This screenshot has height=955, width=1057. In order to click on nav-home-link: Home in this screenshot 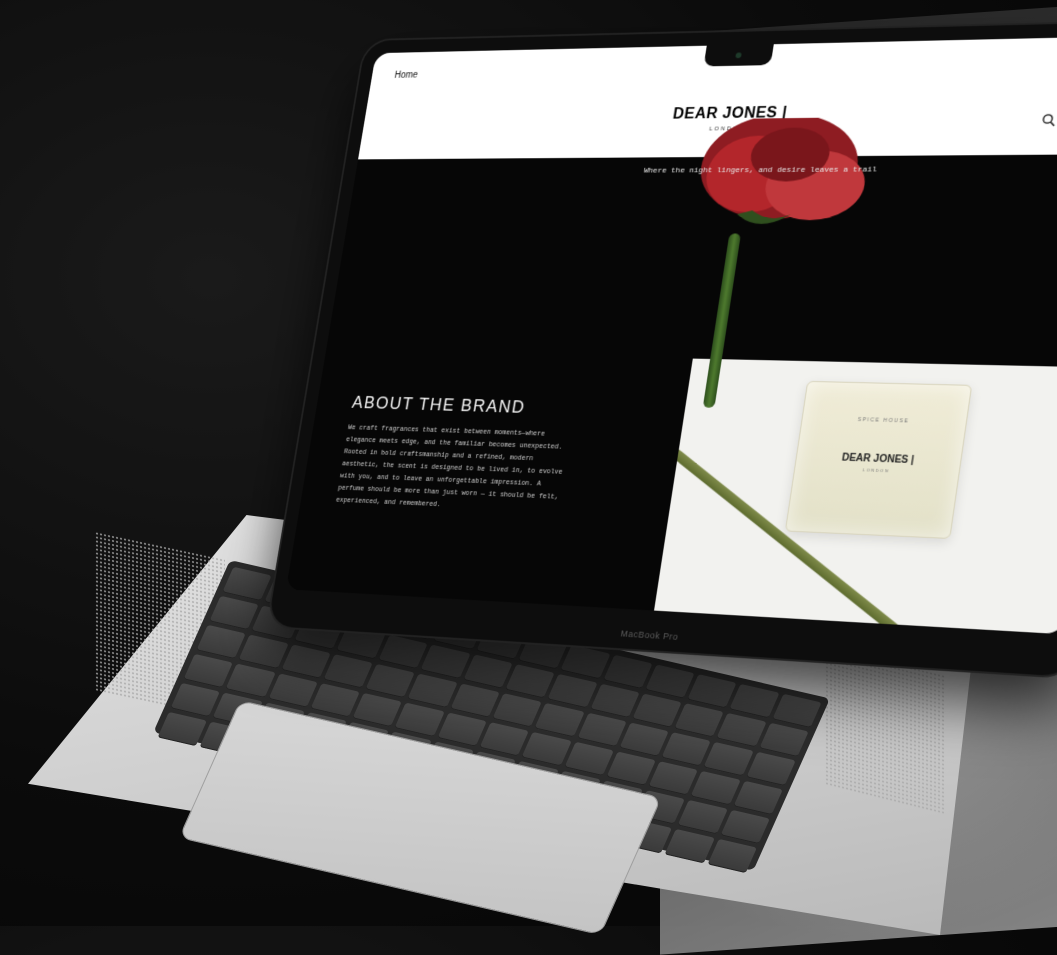, I will do `click(406, 75)`.